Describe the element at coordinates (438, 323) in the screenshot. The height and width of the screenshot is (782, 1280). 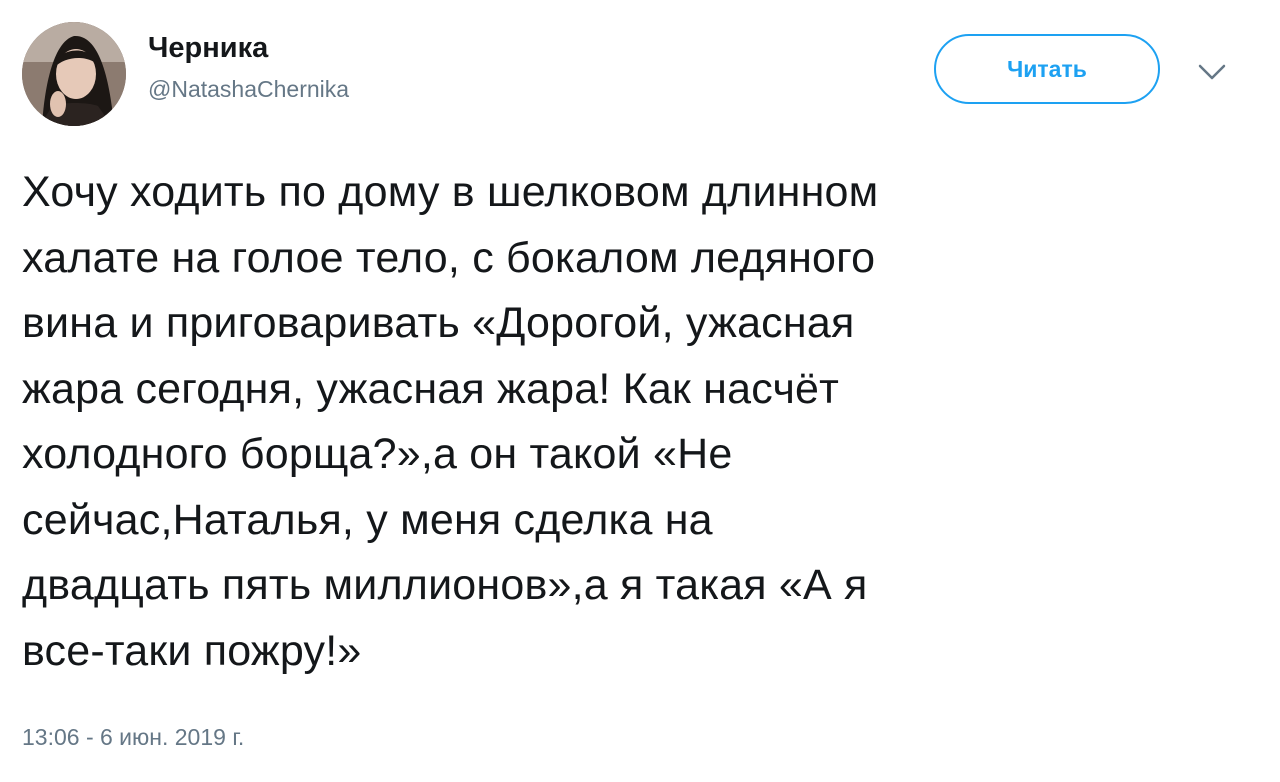
I see `tweet-text-line: вина и приговаривать «Дорогой, ужасная` at that location.